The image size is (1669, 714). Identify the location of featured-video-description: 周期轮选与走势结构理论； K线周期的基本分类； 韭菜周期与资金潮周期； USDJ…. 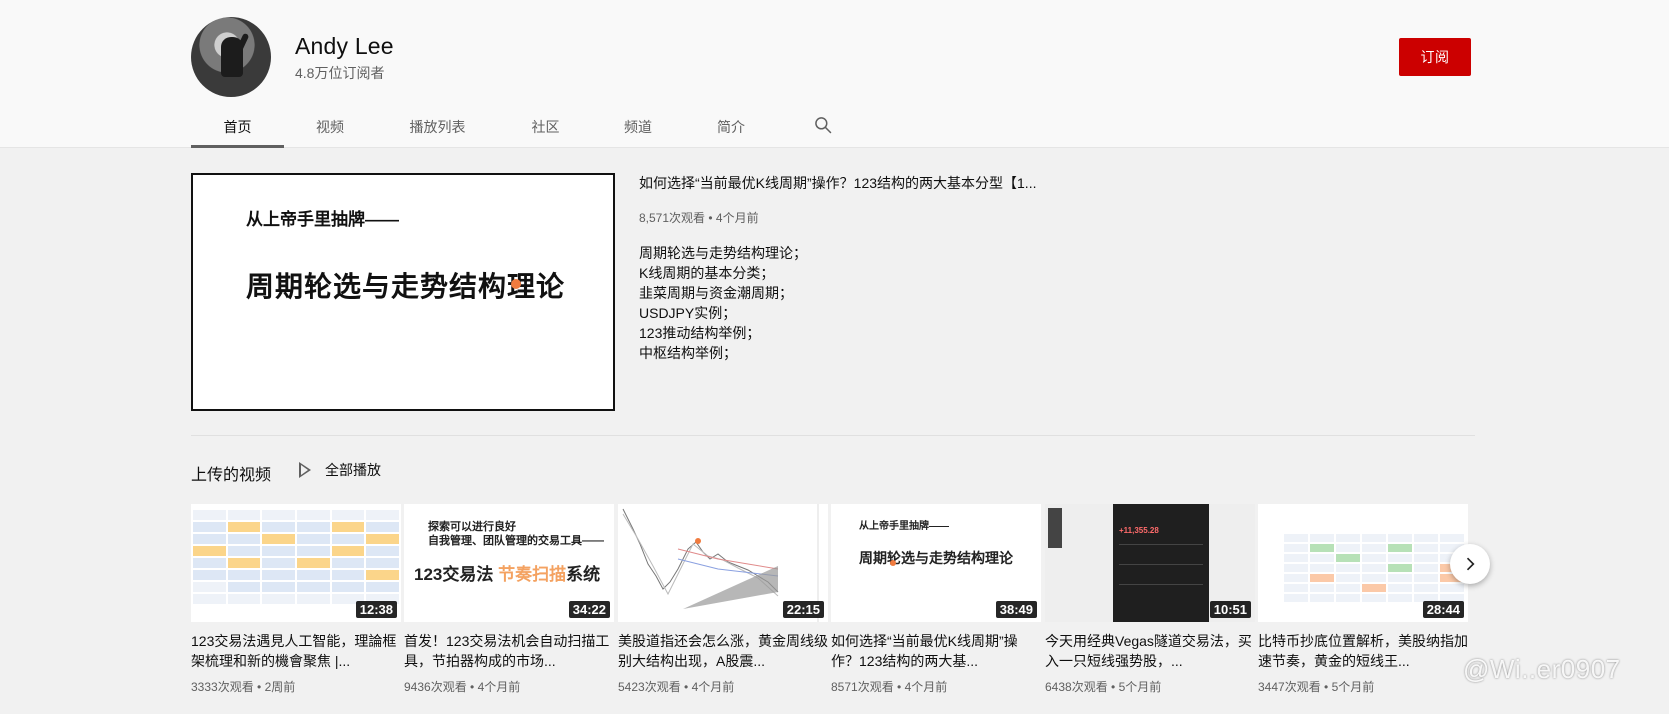
(723, 303).